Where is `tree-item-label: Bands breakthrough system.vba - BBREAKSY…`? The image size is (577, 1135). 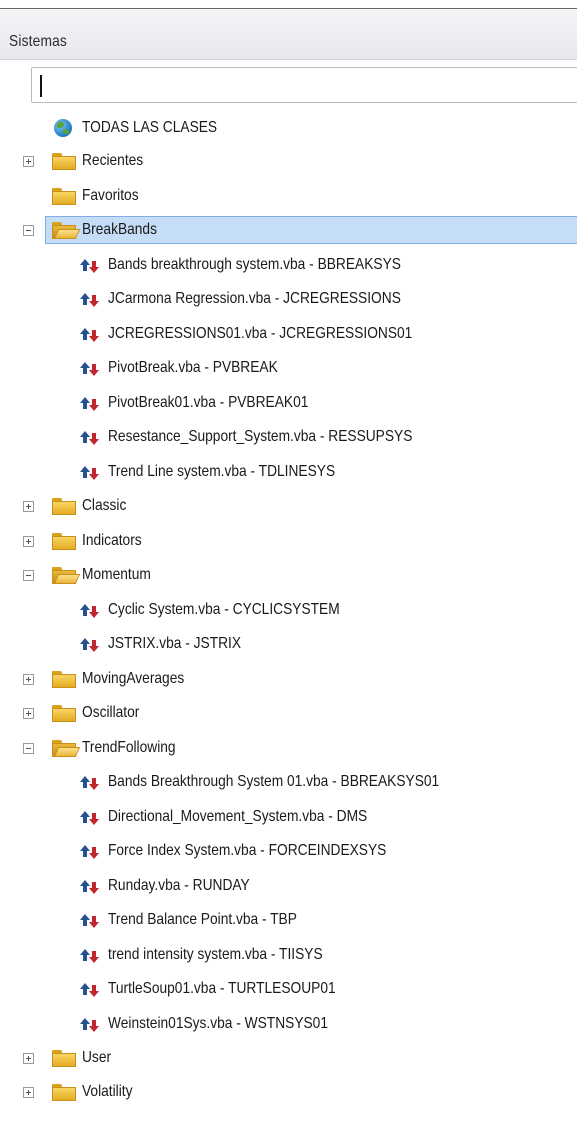 tree-item-label: Bands breakthrough system.vba - BBREAKSY… is located at coordinates (254, 264).